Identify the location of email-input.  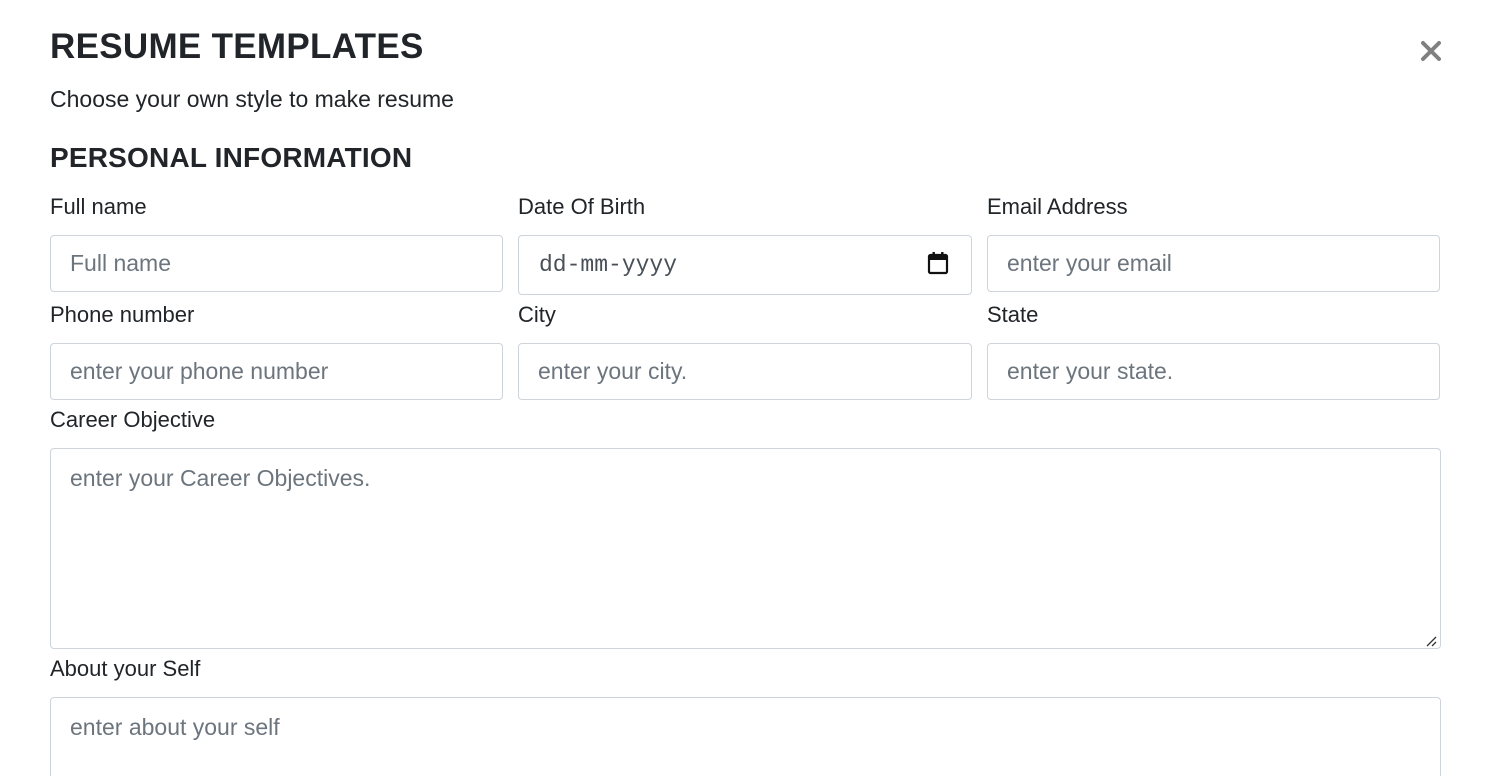
(1213, 263).